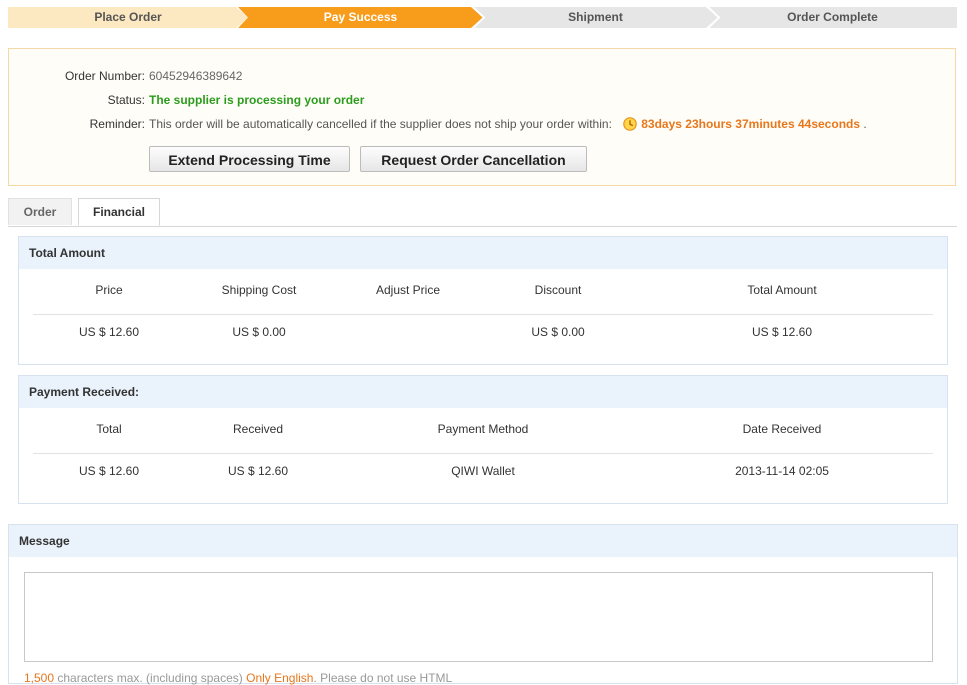 The image size is (967, 685). What do you see at coordinates (258, 429) in the screenshot?
I see `header-received: Received` at bounding box center [258, 429].